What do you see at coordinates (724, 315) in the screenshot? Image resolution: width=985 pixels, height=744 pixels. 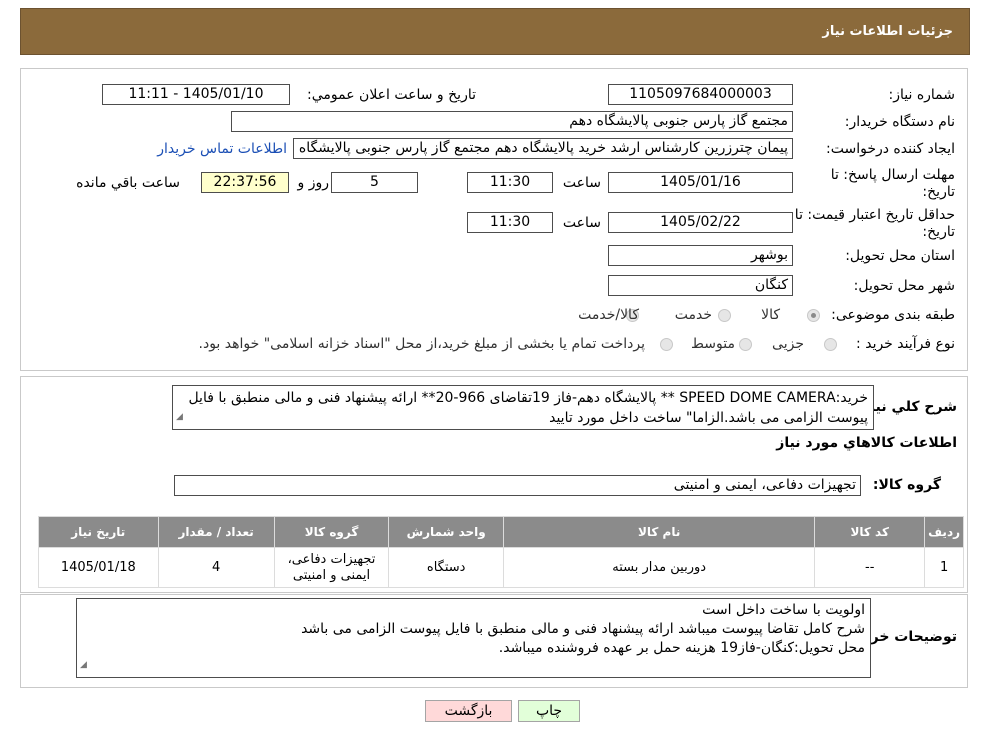 I see `category-radio-service` at bounding box center [724, 315].